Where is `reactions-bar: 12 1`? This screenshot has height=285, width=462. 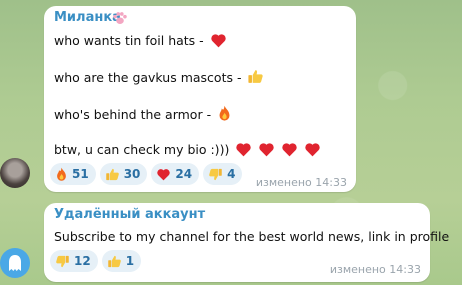
reactions-bar: 12 1 is located at coordinates (96, 261).